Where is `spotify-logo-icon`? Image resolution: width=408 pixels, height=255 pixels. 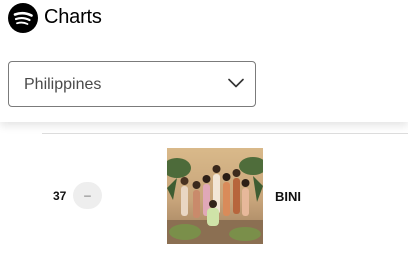 spotify-logo-icon is located at coordinates (23, 18).